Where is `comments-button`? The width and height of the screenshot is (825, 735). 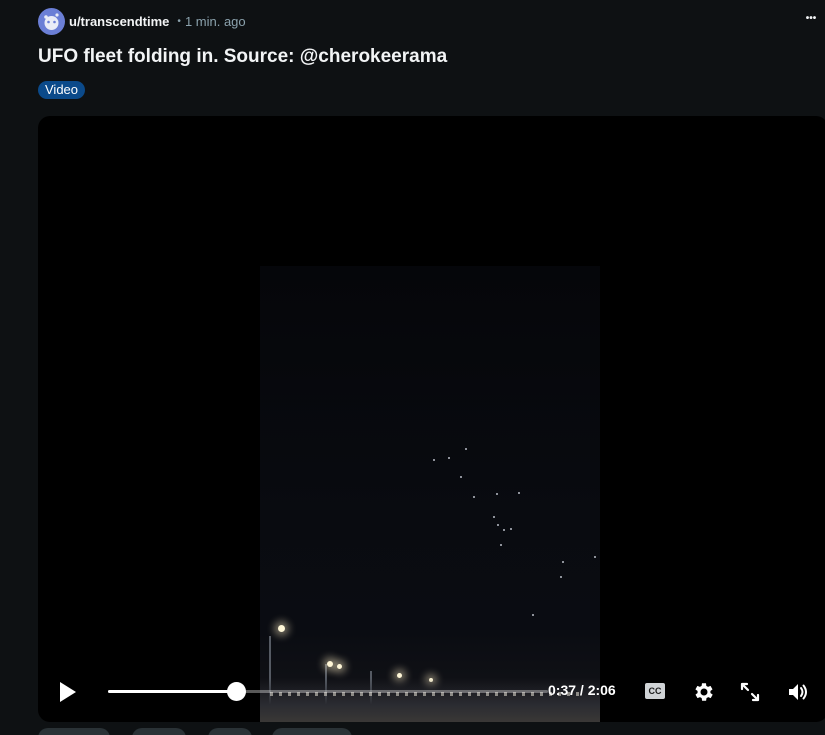 comments-button is located at coordinates (159, 731).